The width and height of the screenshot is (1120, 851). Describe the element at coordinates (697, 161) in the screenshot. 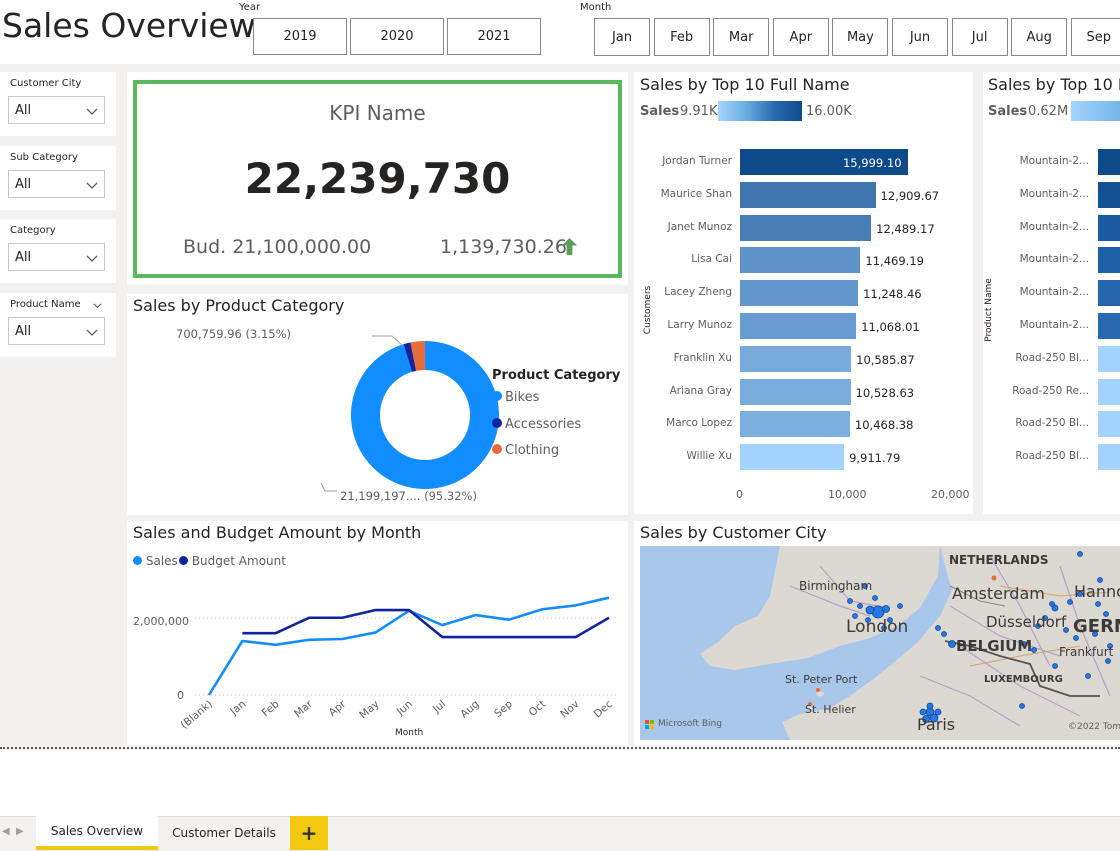

I see `bar-category-label: Jordan Turner` at that location.